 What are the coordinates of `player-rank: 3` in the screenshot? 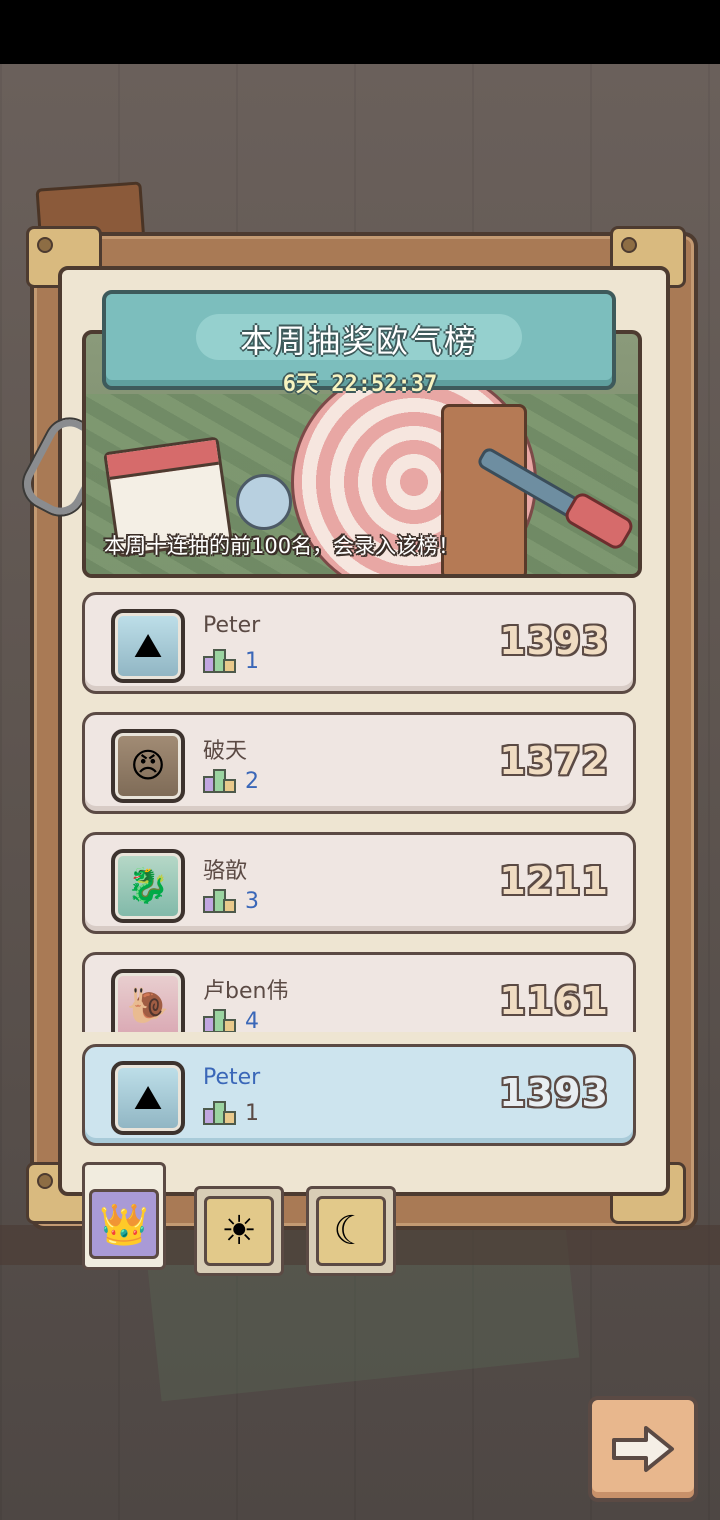 It's located at (252, 901).